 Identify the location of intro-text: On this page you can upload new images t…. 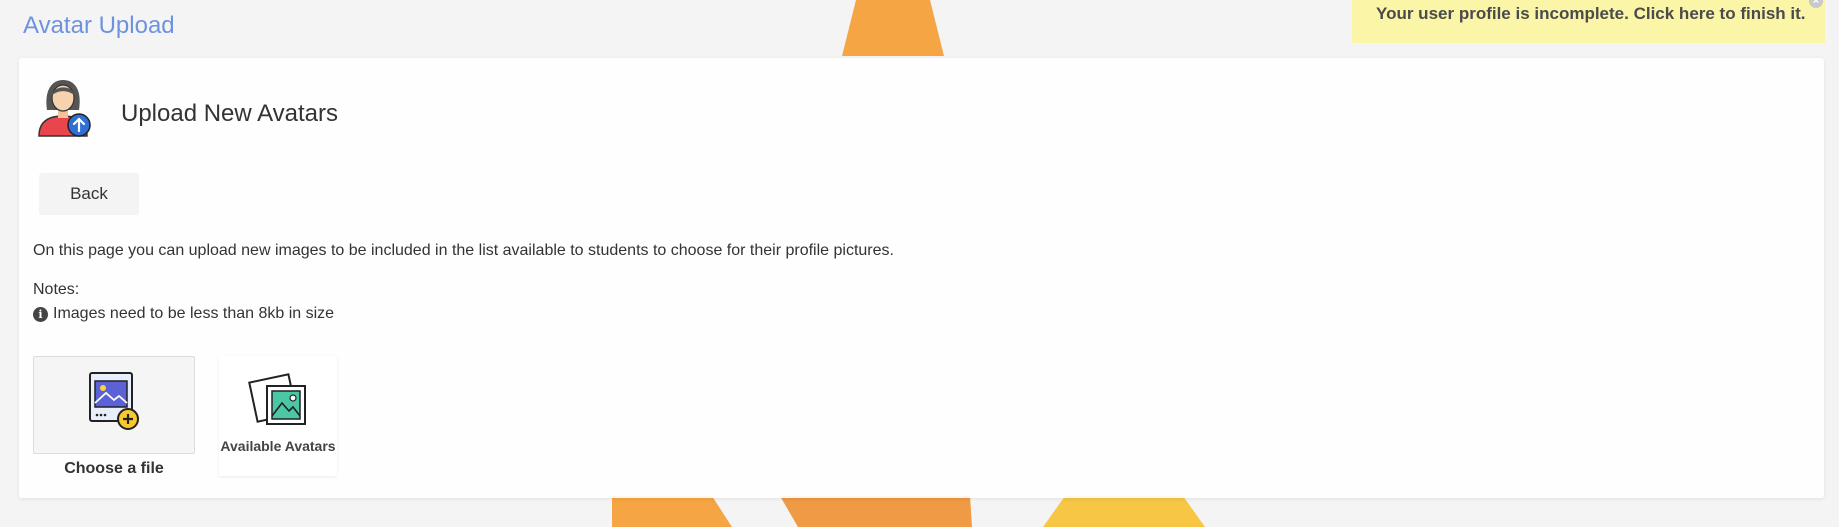
(463, 250).